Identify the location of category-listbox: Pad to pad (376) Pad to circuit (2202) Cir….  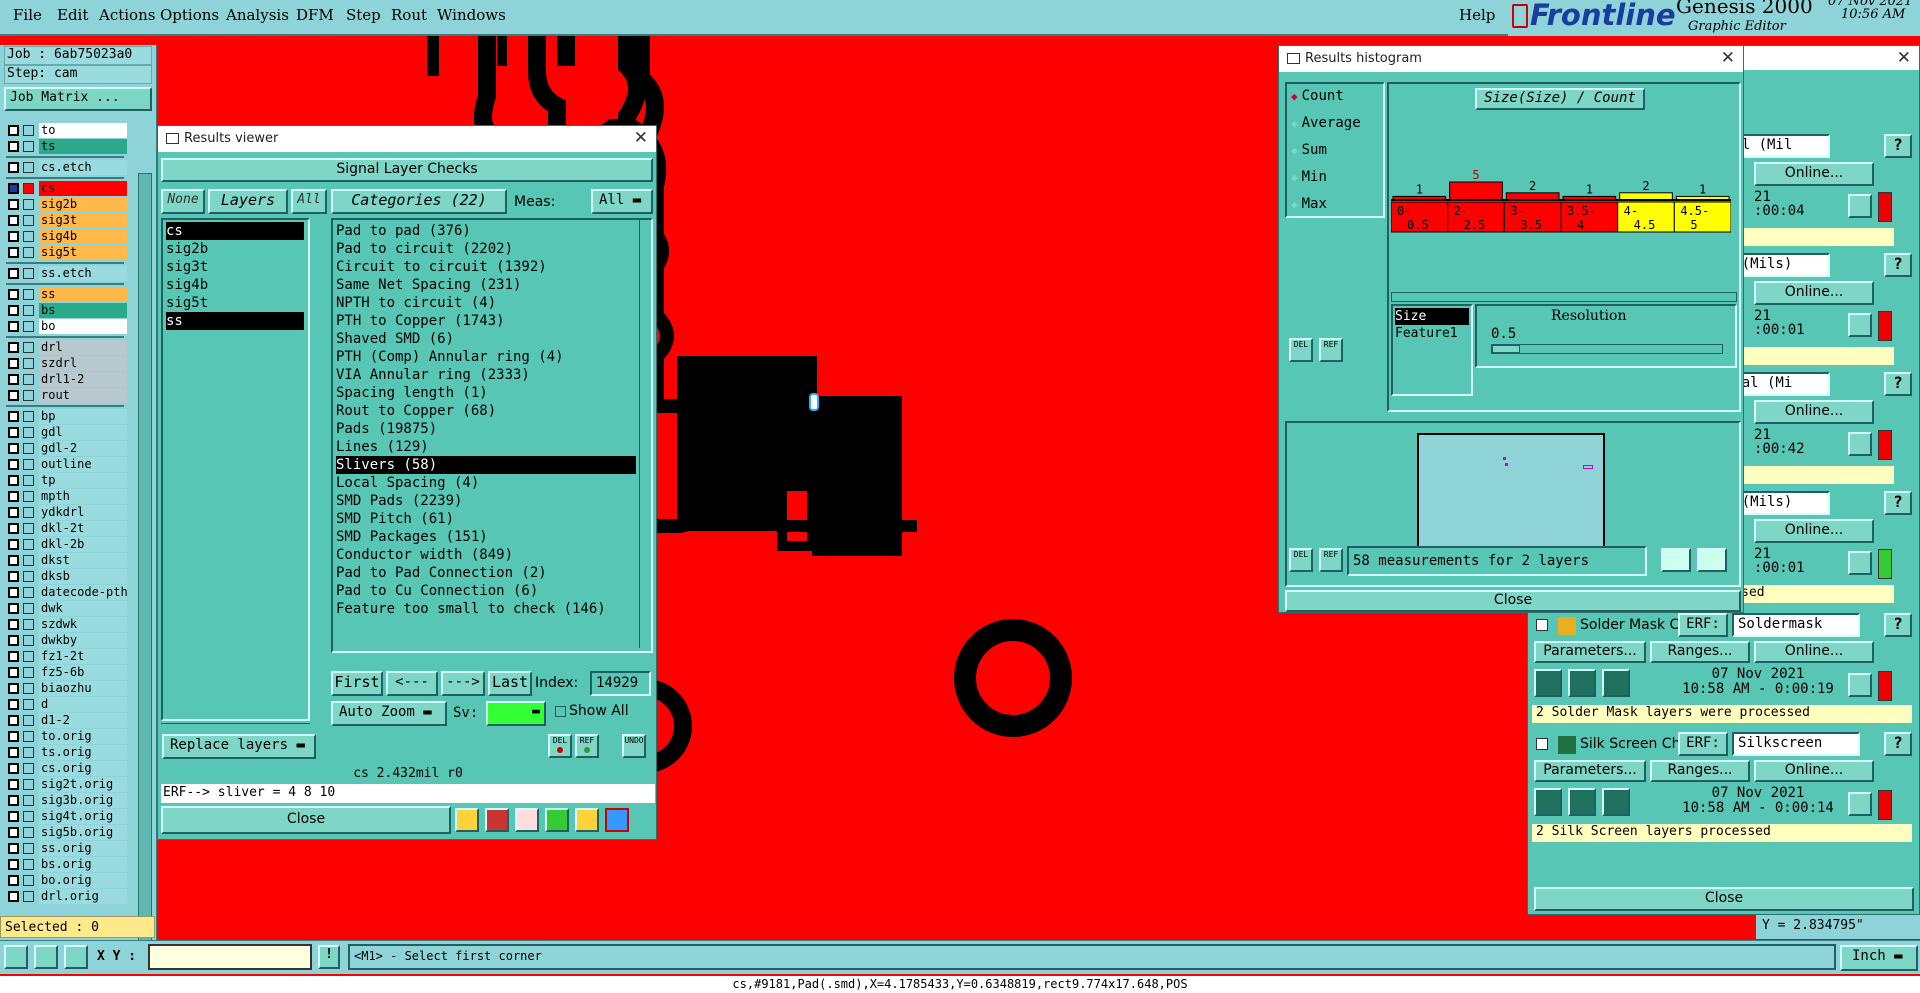
(492, 435).